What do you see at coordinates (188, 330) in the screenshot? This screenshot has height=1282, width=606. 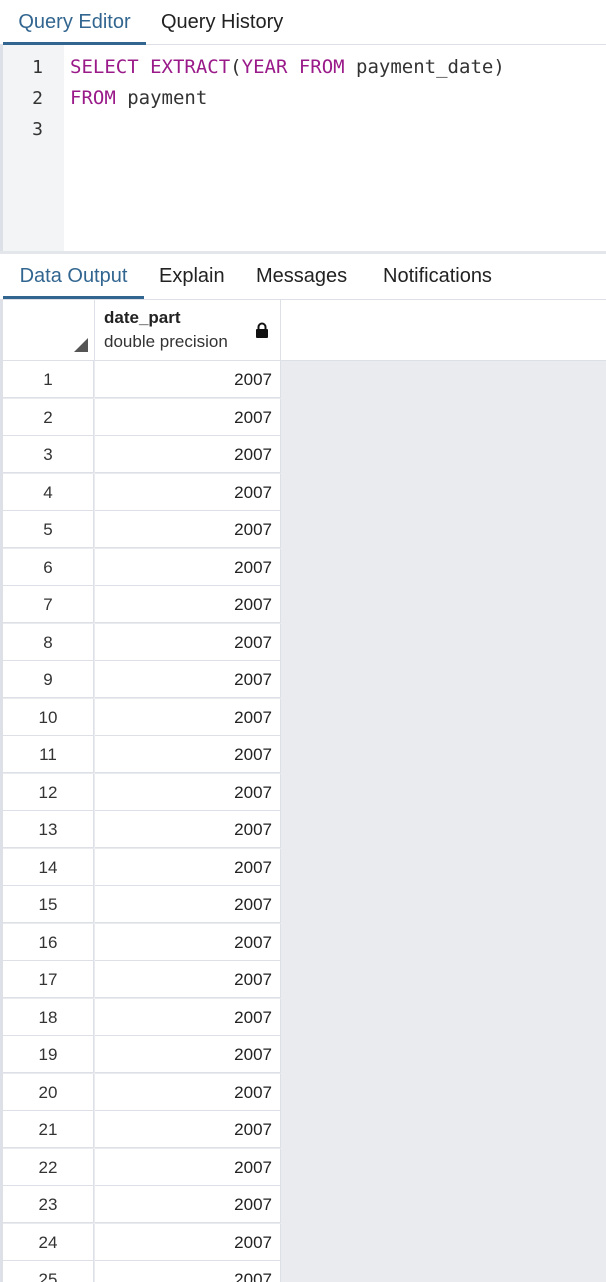 I see `column-header-date-part: date_part double precision` at bounding box center [188, 330].